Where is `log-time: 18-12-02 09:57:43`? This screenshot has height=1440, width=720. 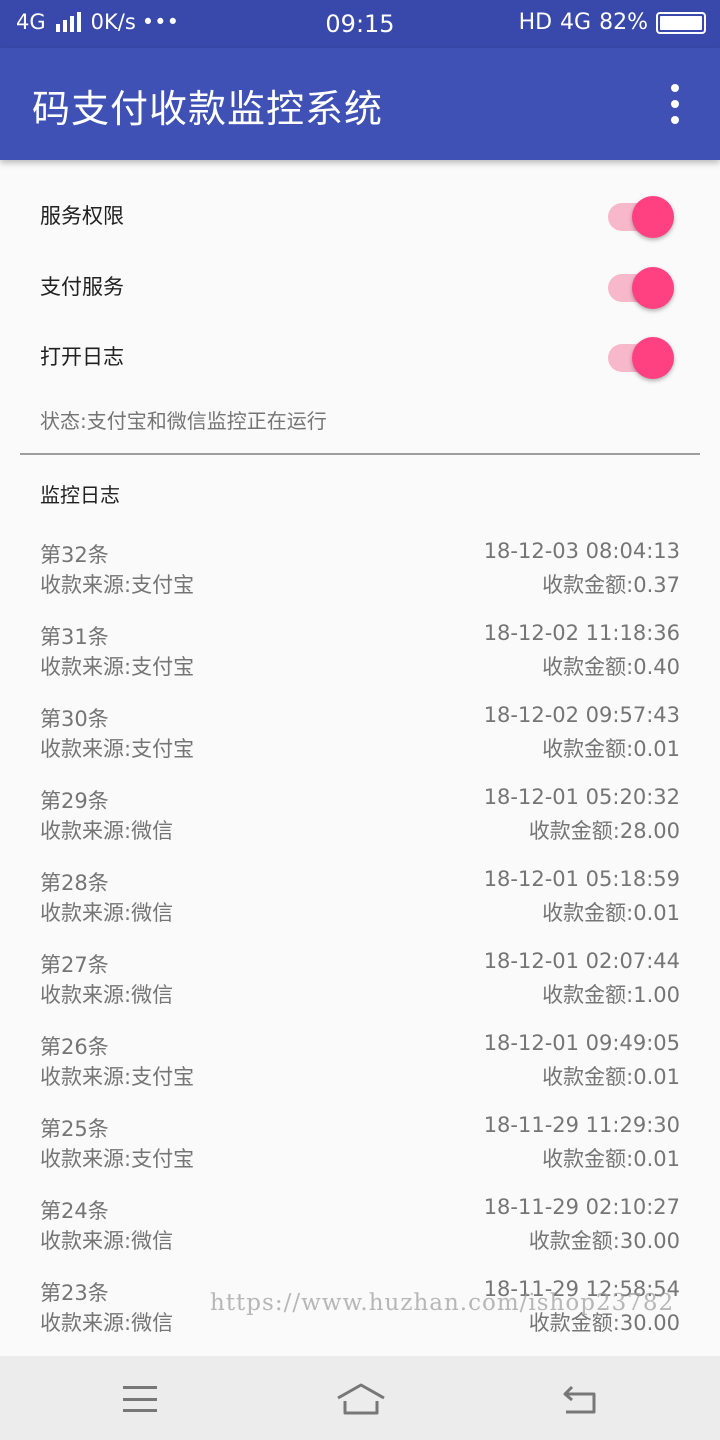
log-time: 18-12-02 09:57:43 is located at coordinates (581, 715).